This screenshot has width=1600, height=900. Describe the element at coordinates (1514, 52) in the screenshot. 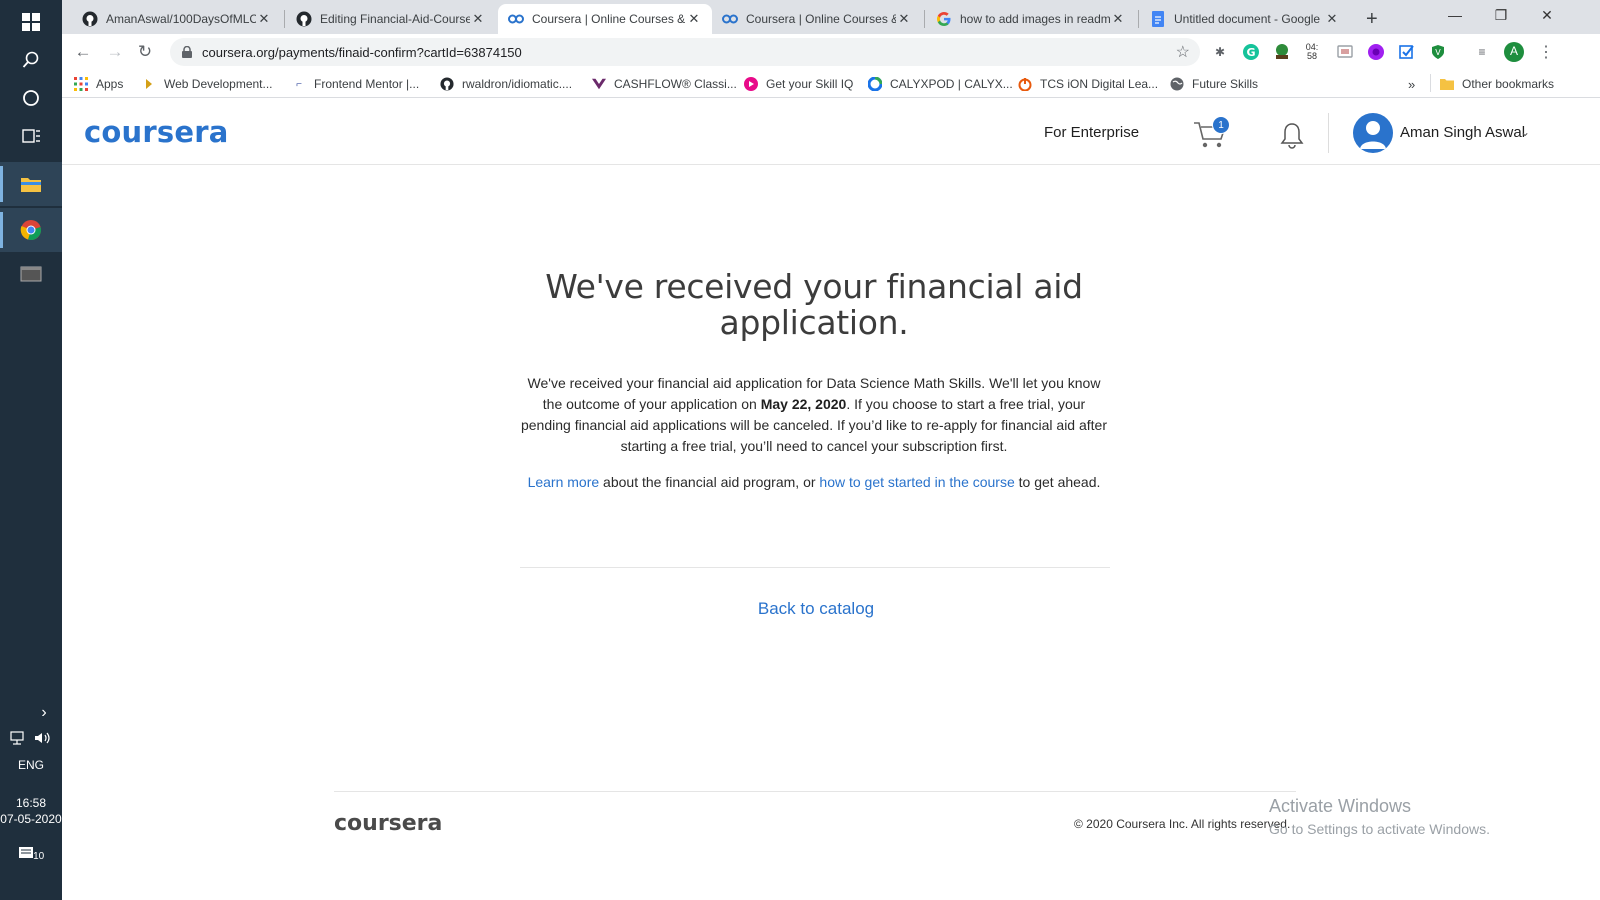

I see `profile-button: A` at that location.